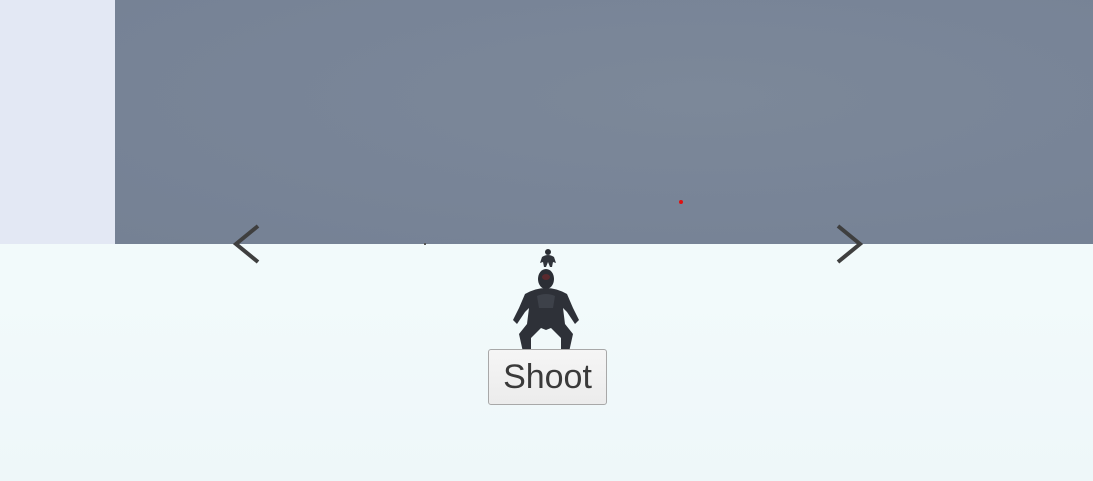 The height and width of the screenshot is (481, 1093). I want to click on distant-character, so click(548, 258).